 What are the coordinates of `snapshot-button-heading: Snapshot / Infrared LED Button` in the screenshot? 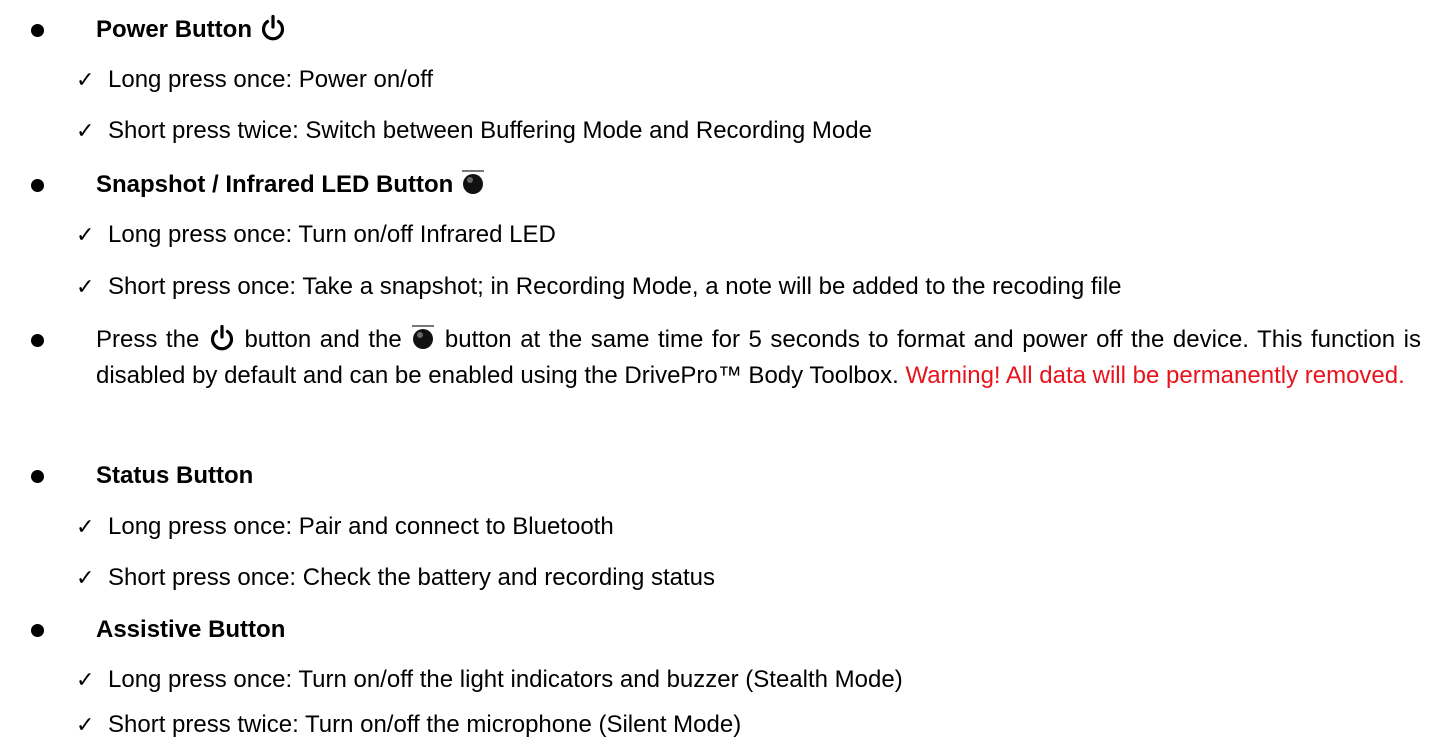 It's located at (291, 184).